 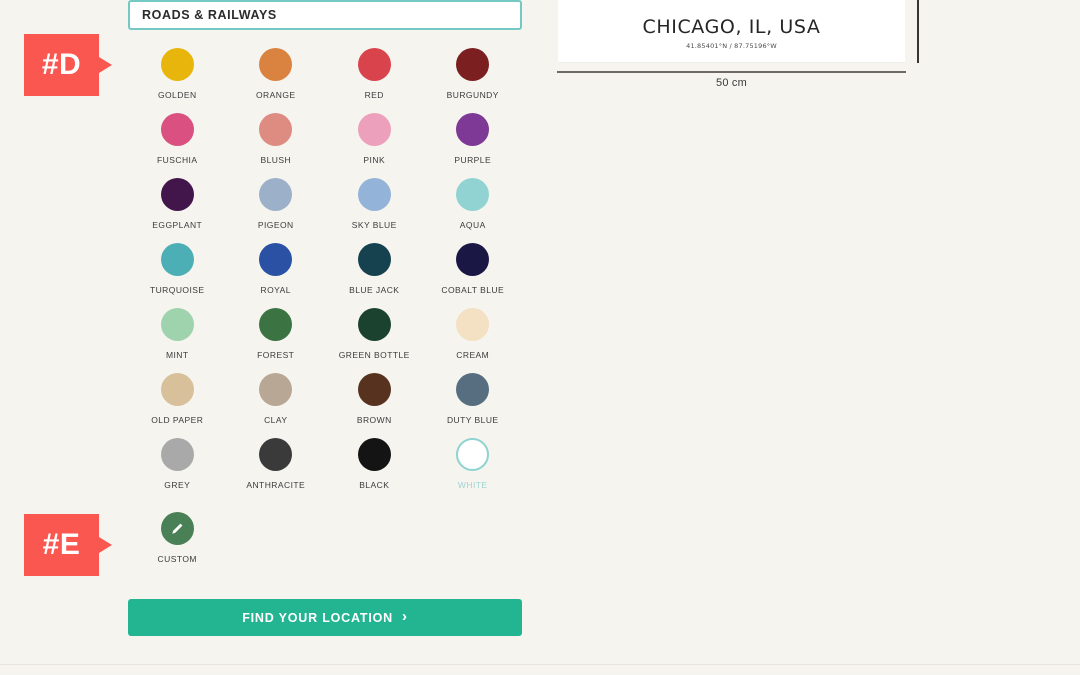 I want to click on poster-size-ruler: 50 cm, so click(x=731, y=80).